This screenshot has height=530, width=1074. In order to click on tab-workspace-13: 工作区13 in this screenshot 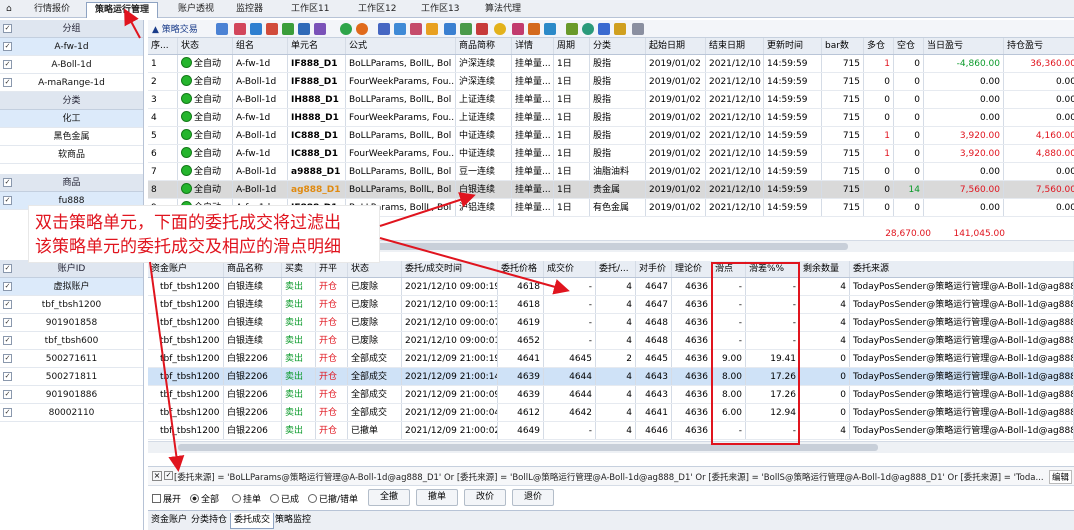, I will do `click(440, 10)`.